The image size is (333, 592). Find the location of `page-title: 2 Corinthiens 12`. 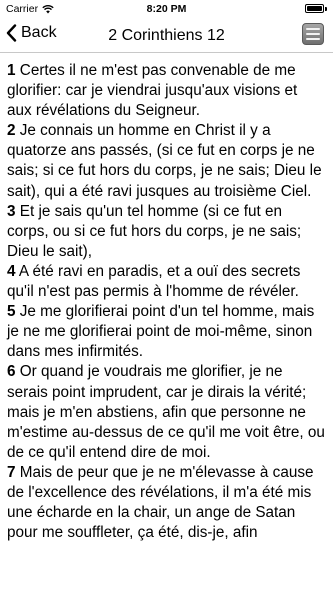

page-title: 2 Corinthiens 12 is located at coordinates (166, 35).